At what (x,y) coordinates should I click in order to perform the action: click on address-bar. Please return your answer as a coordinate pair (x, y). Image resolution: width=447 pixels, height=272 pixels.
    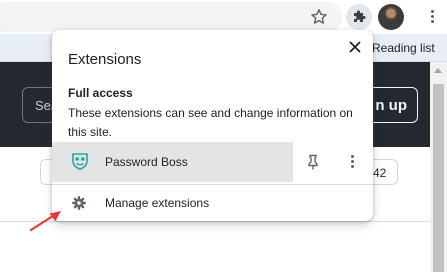
    Looking at the image, I should click on (171, 17).